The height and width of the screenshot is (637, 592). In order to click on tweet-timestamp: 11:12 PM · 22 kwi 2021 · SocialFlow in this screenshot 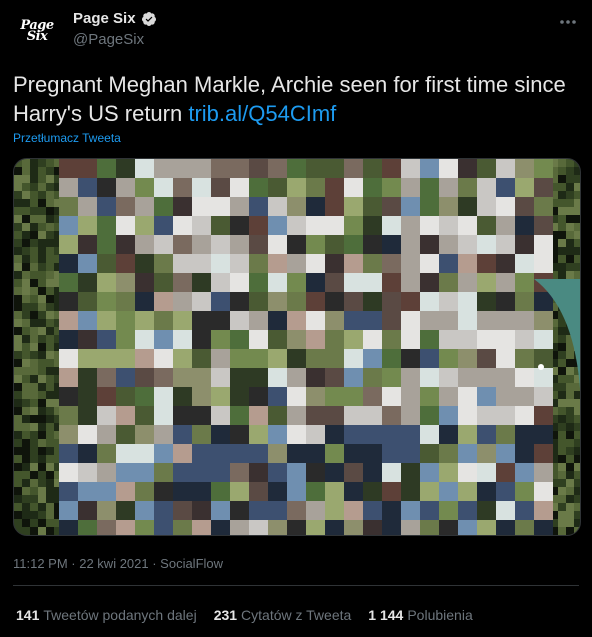, I will do `click(118, 563)`.